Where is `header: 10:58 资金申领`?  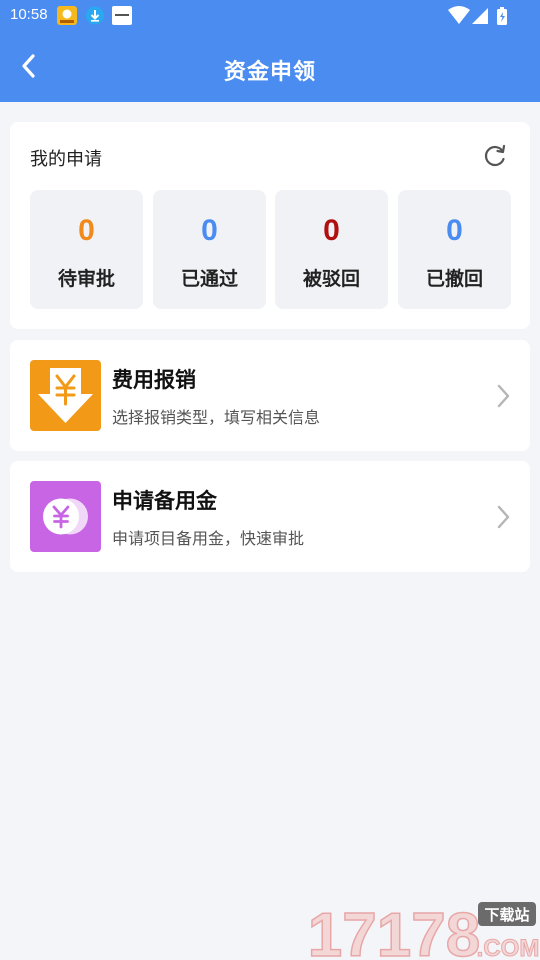 header: 10:58 资金申领 is located at coordinates (270, 51).